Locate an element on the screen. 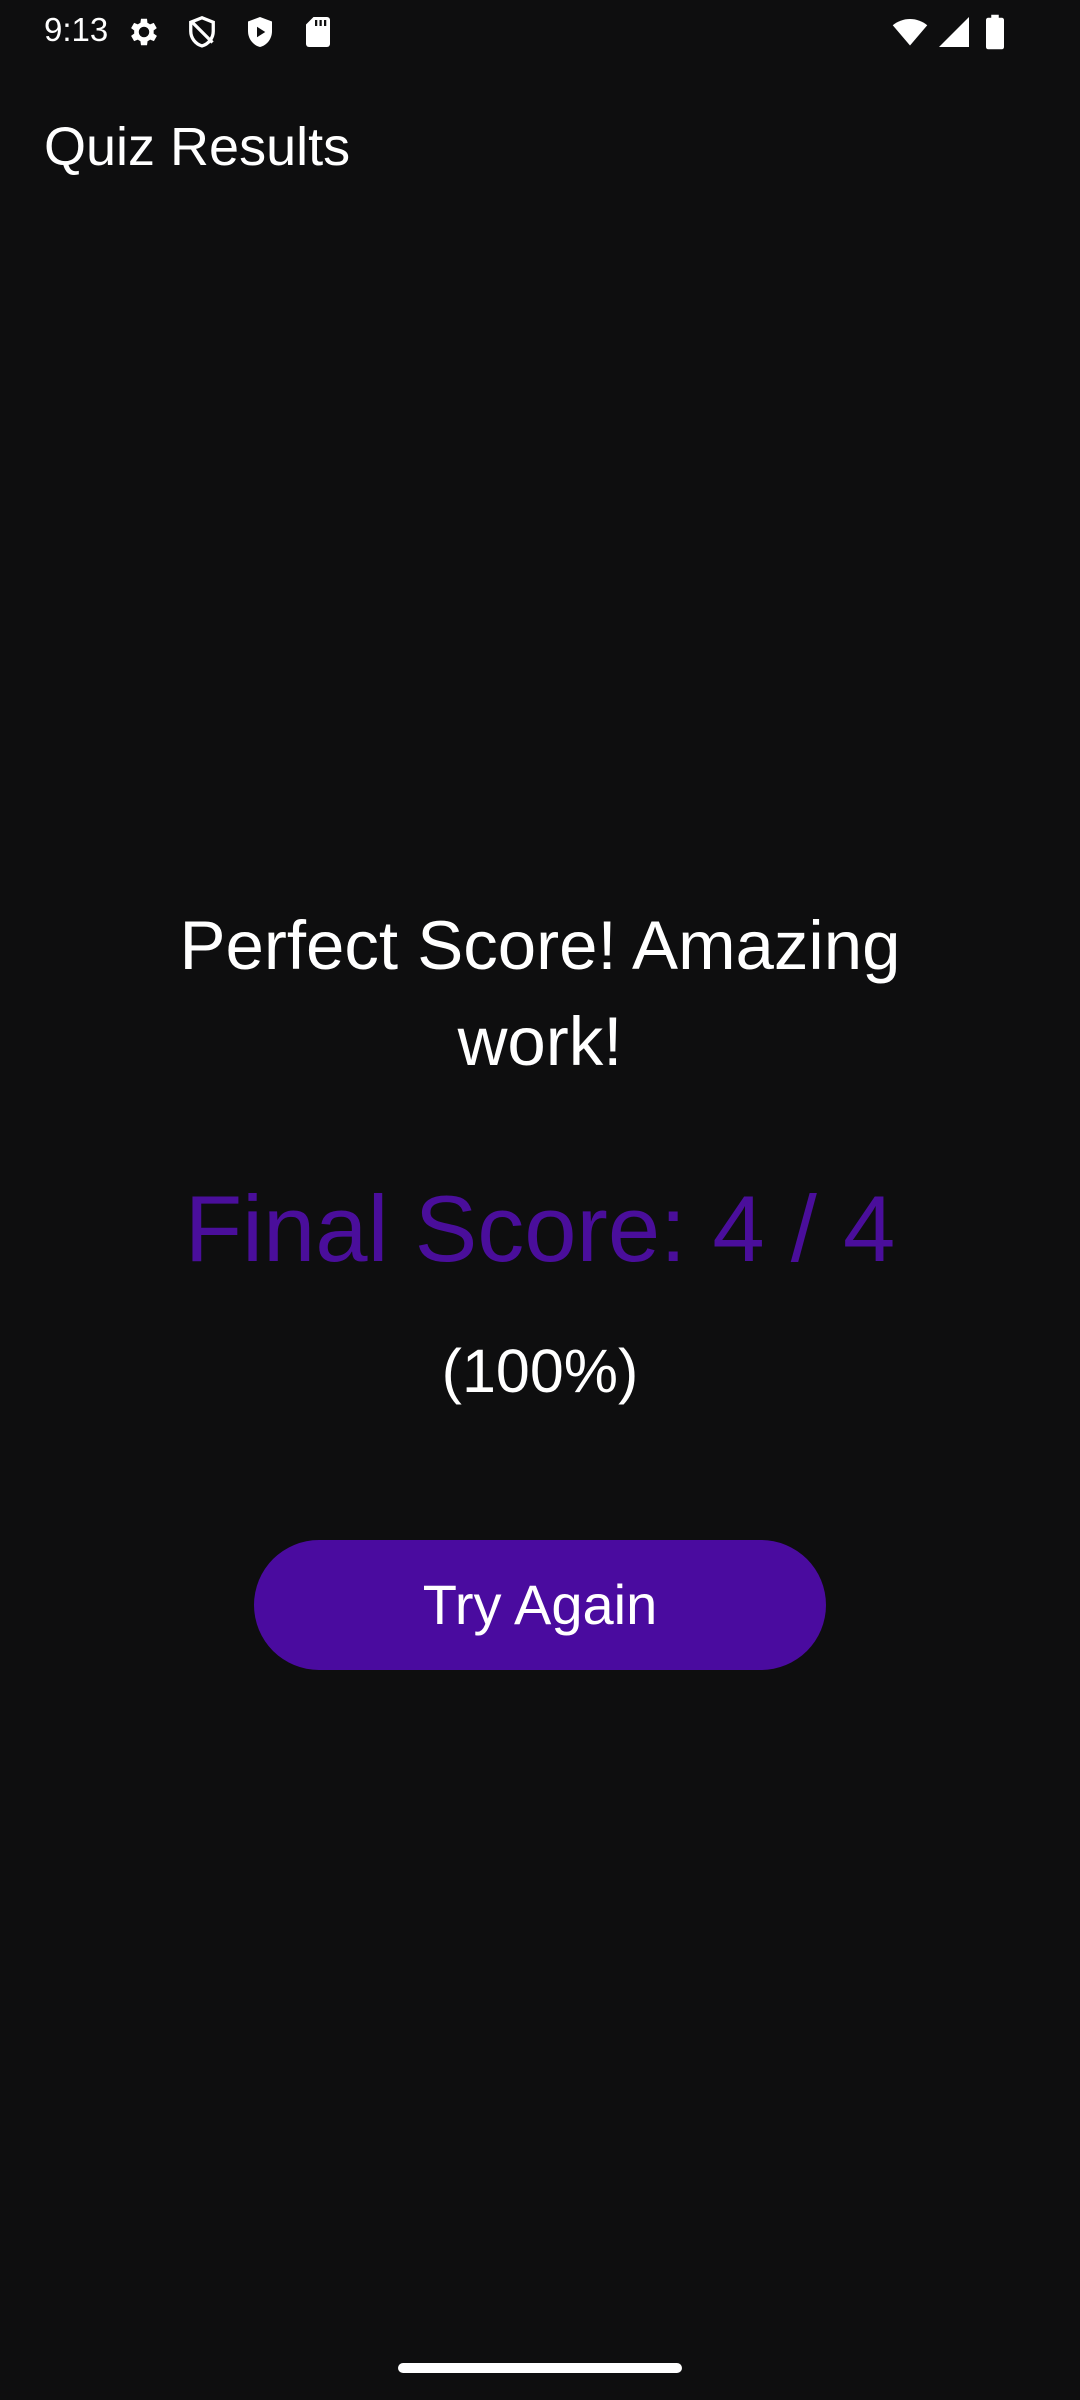  sd-card-icon is located at coordinates (318, 32).